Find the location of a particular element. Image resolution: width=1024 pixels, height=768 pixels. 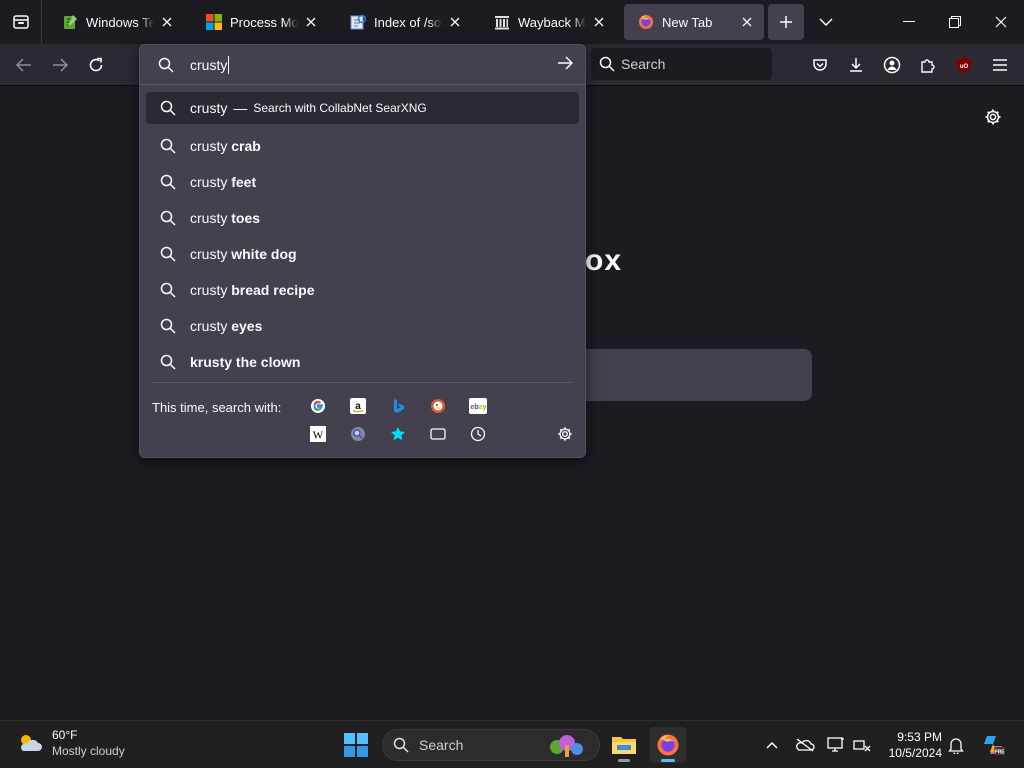

extensions-button is located at coordinates (928, 65).